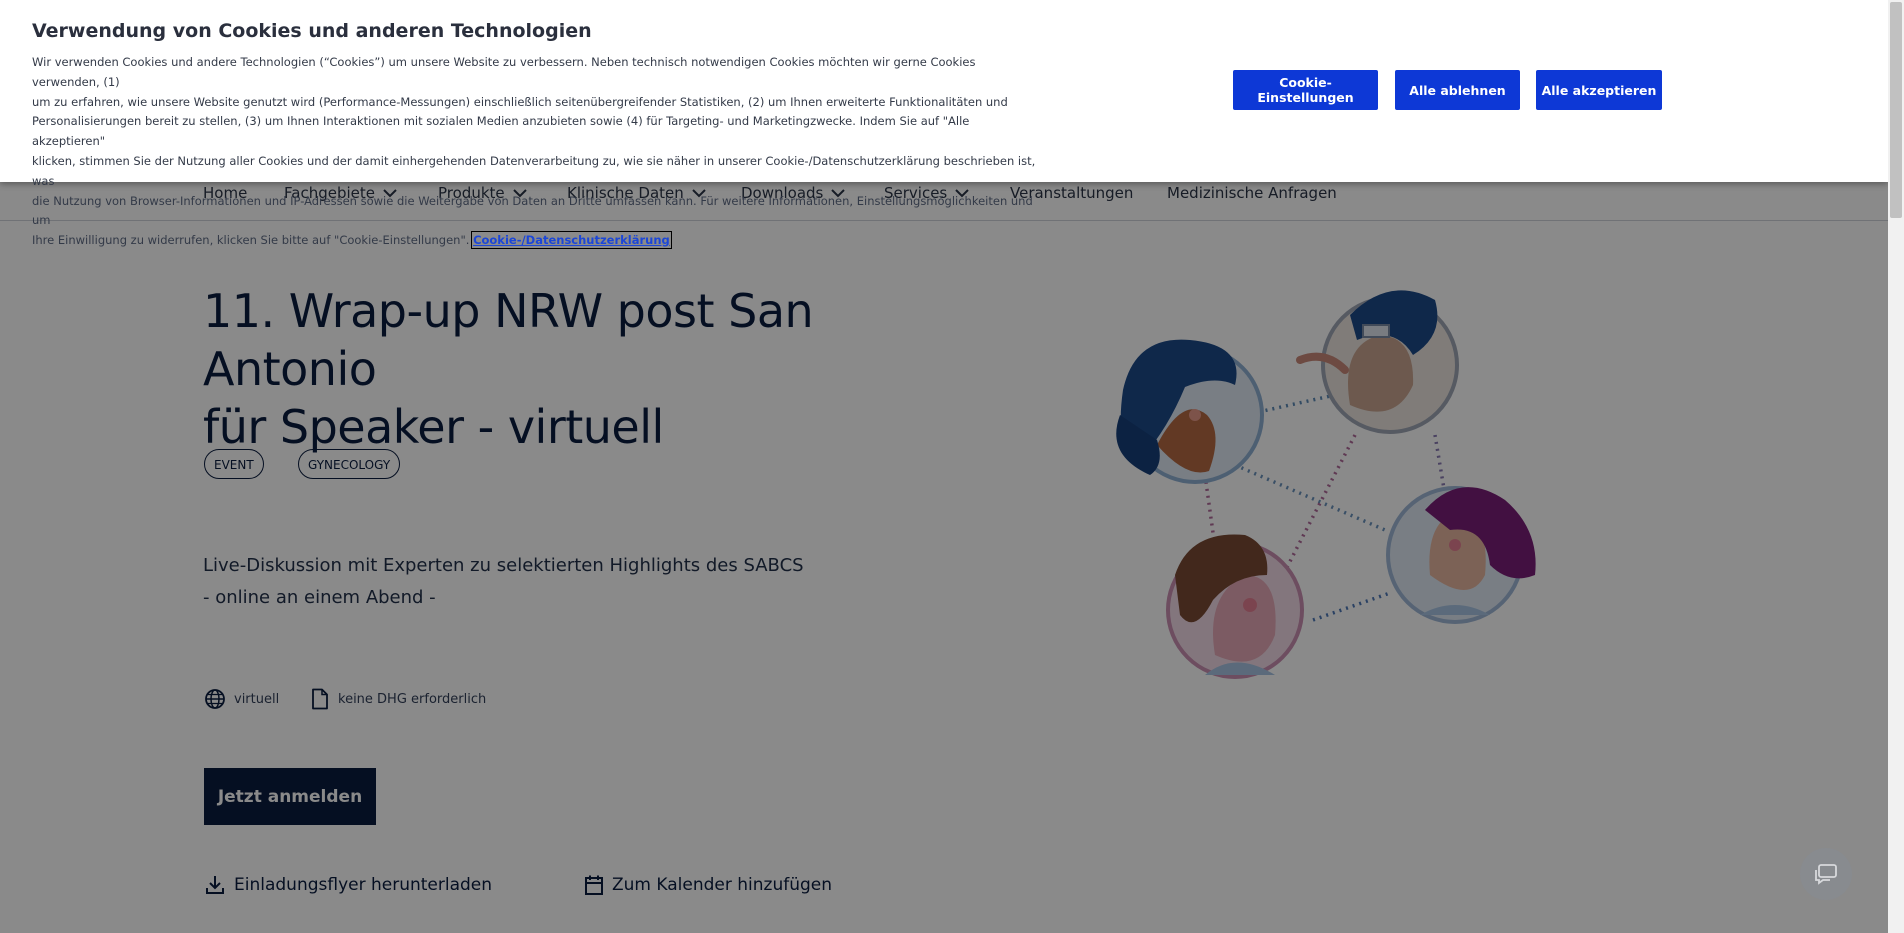 The height and width of the screenshot is (933, 1904). What do you see at coordinates (1896, 110) in the screenshot?
I see `scrollbar-thumb` at bounding box center [1896, 110].